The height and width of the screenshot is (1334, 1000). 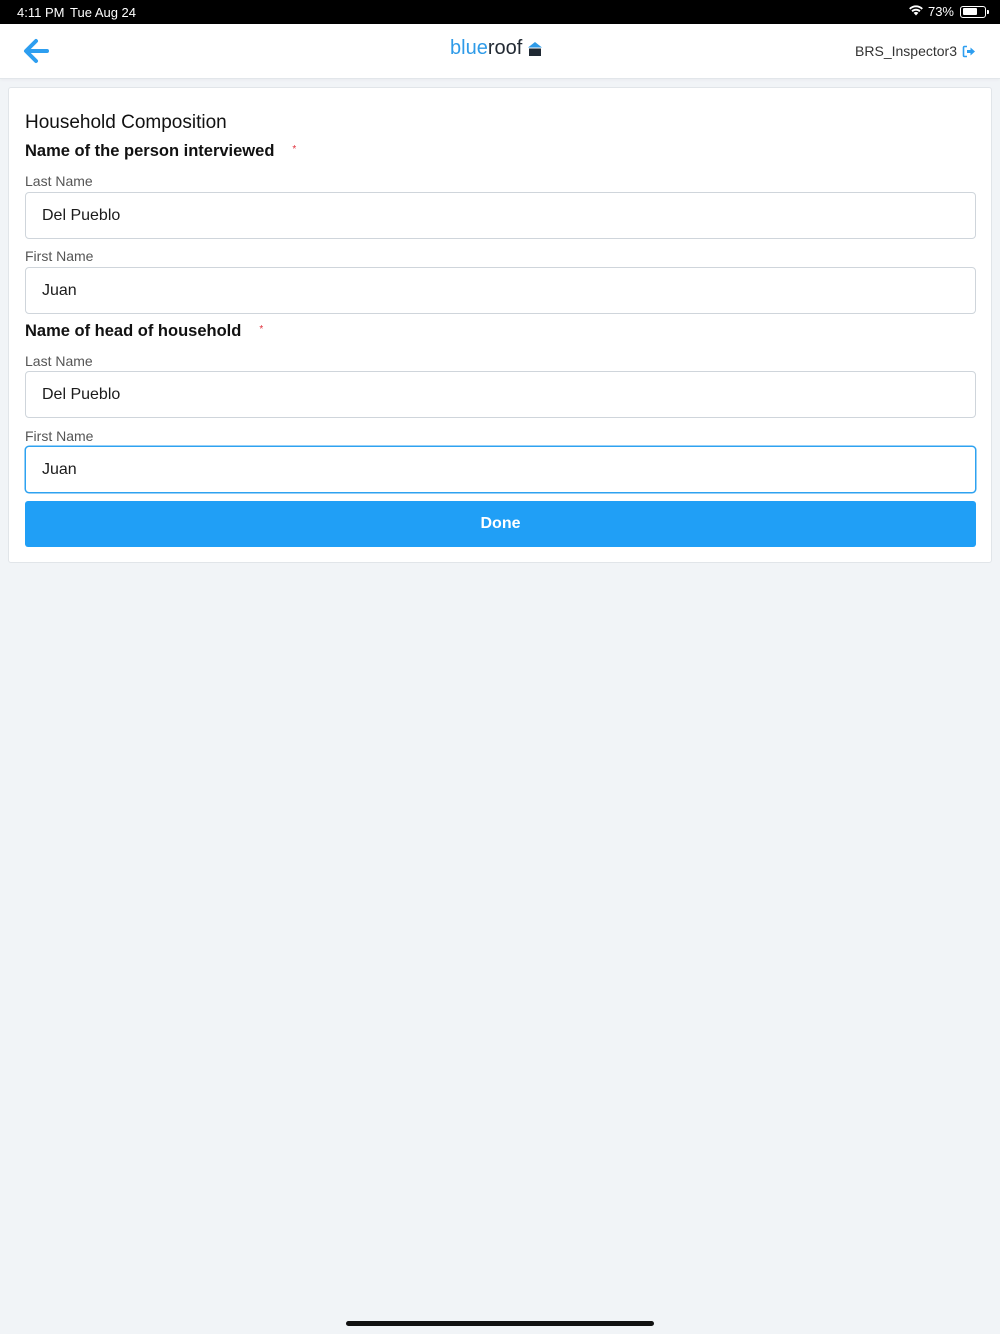 What do you see at coordinates (968, 51) in the screenshot?
I see `logout-icon` at bounding box center [968, 51].